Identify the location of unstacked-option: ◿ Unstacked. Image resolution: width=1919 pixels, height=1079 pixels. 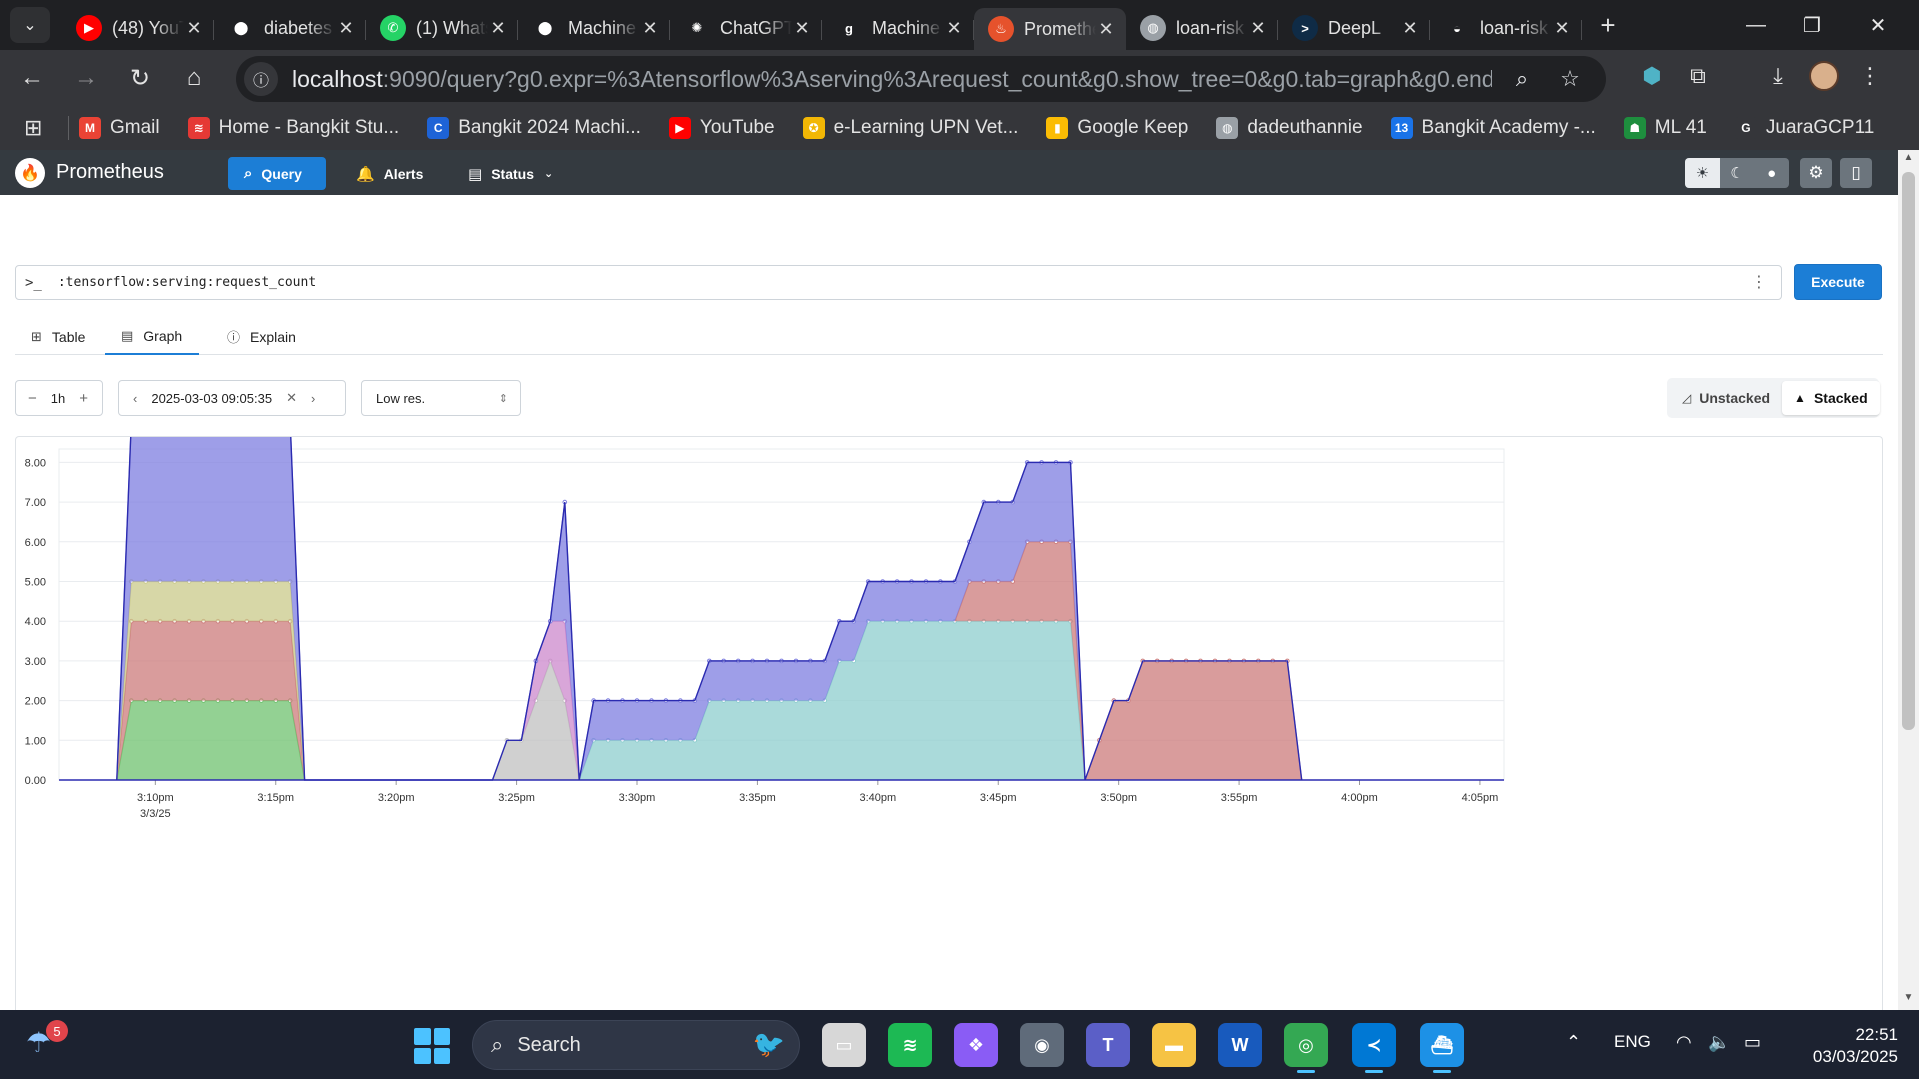
(1726, 398).